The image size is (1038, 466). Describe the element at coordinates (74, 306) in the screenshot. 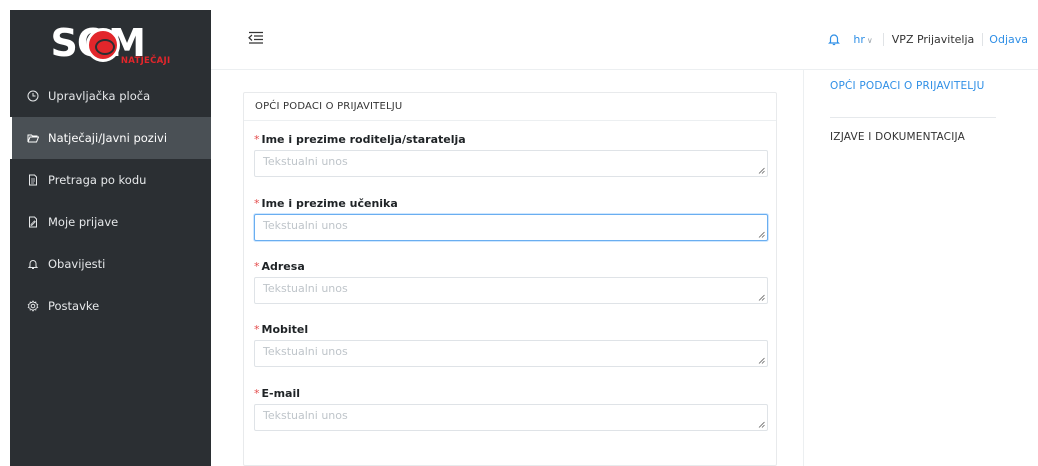

I see `sidebar-item-label: Postavke` at that location.